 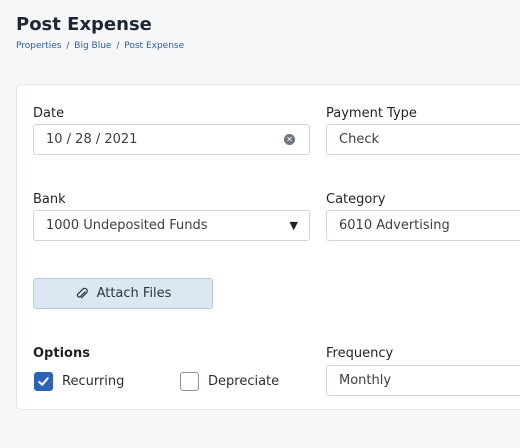 What do you see at coordinates (82, 294) in the screenshot?
I see `paperclip-icon` at bounding box center [82, 294].